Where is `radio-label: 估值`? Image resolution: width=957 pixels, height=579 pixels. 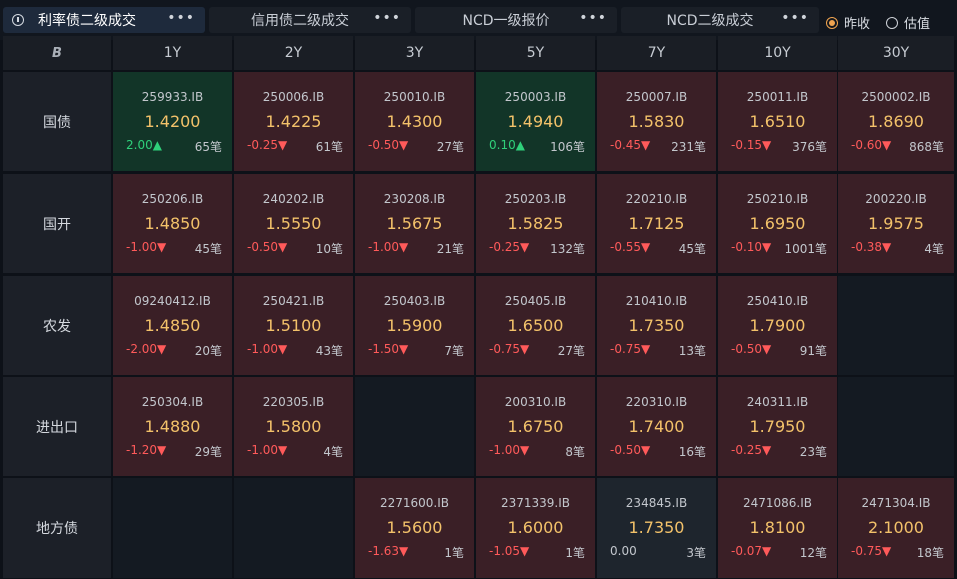
radio-label: 估值 is located at coordinates (917, 24).